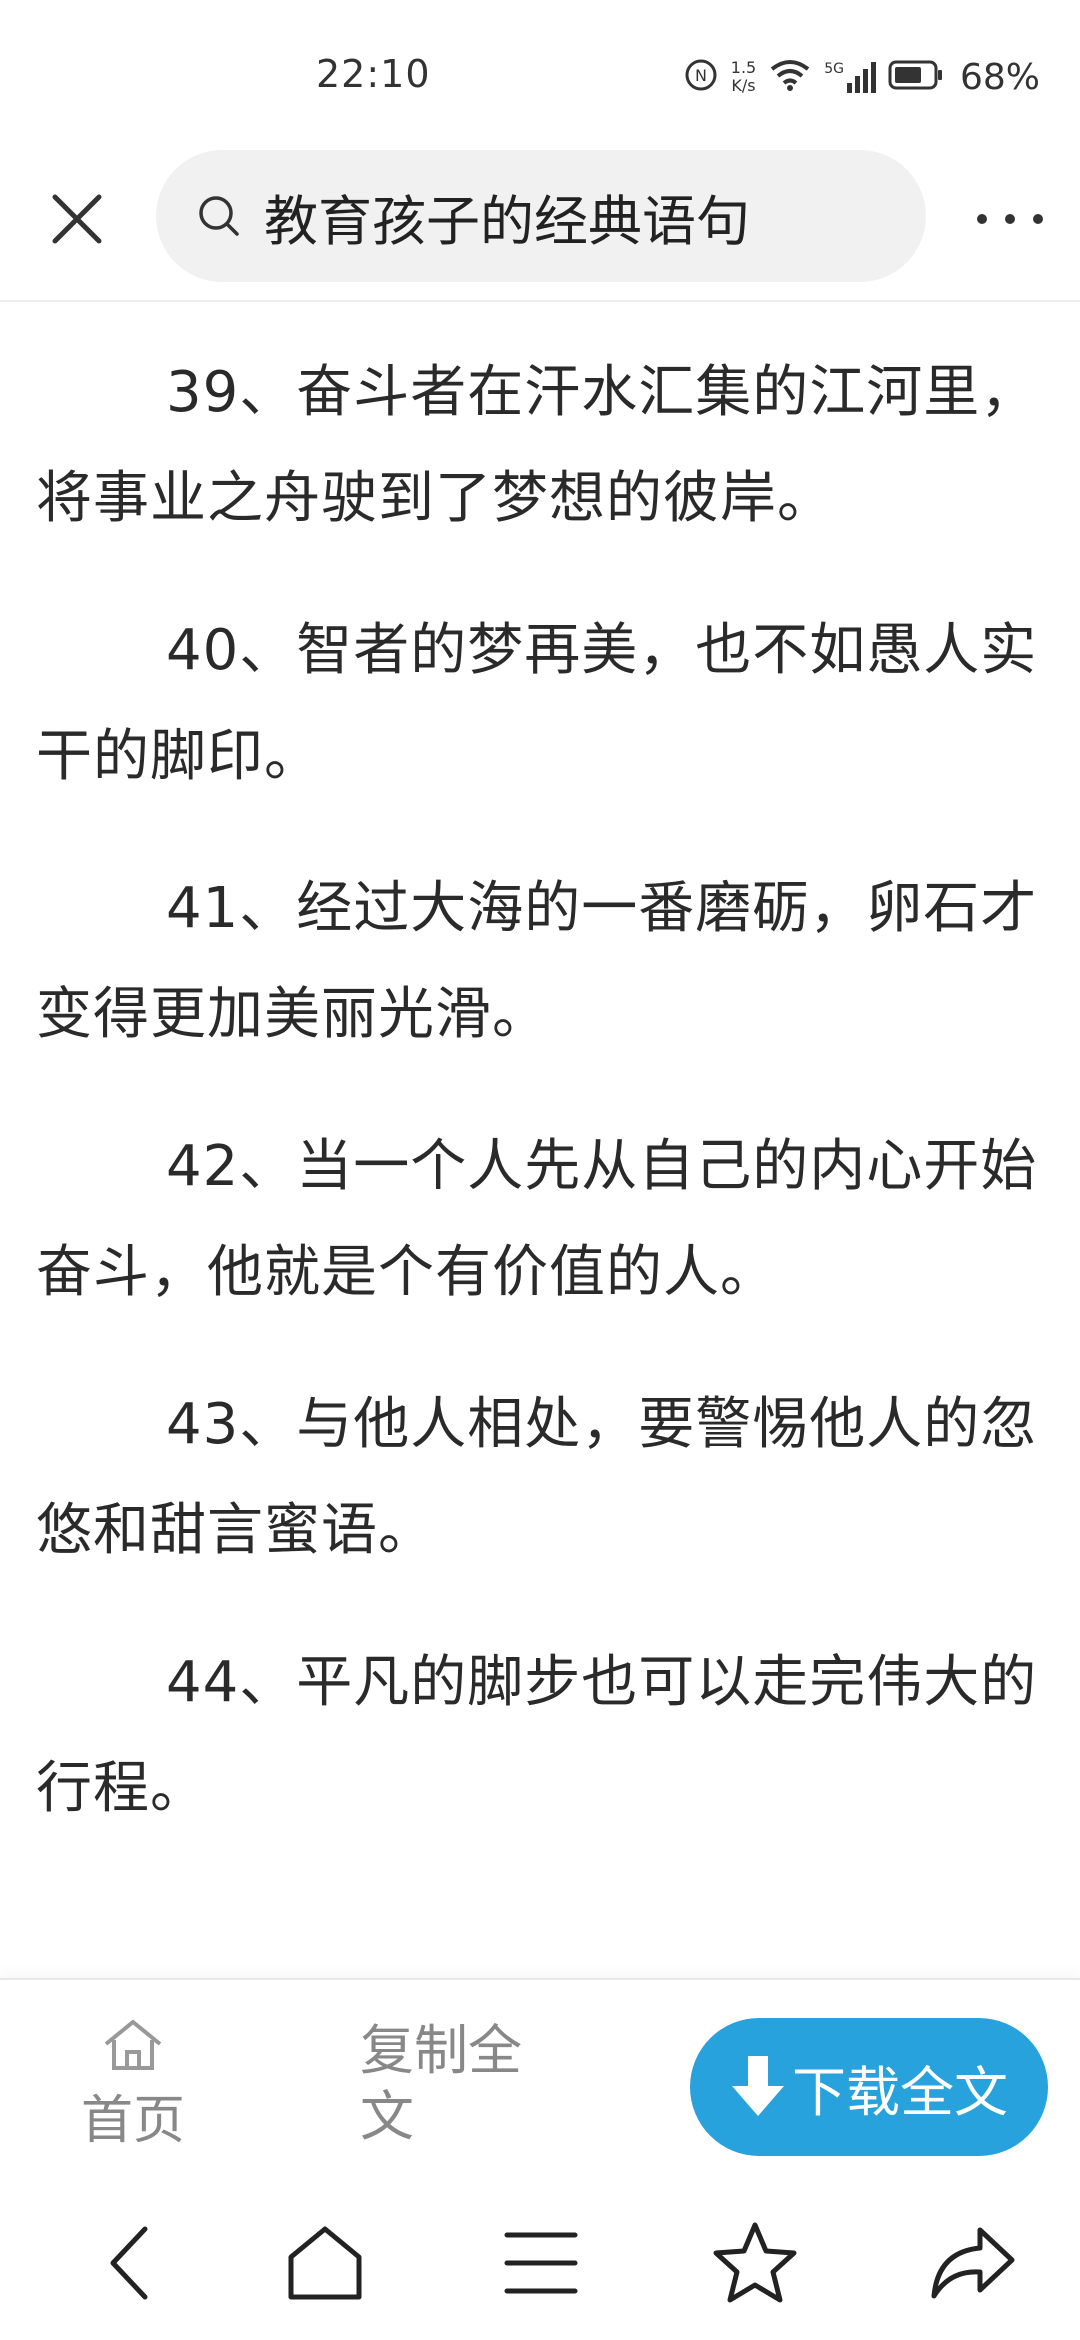  I want to click on cellular-signal-icon: 5G, so click(850, 77).